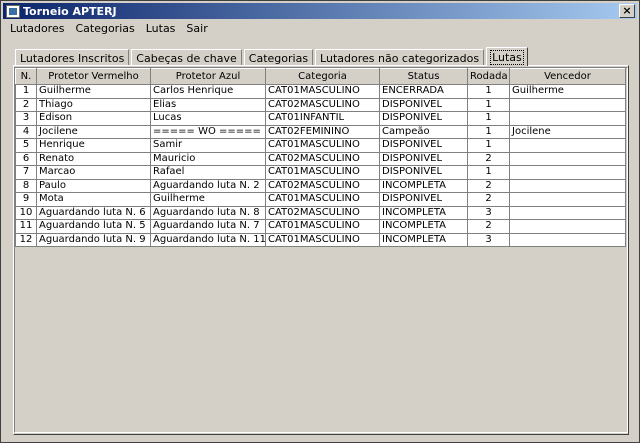 This screenshot has height=443, width=640. Describe the element at coordinates (208, 145) in the screenshot. I see `blue-fighter-cell: Samir` at that location.